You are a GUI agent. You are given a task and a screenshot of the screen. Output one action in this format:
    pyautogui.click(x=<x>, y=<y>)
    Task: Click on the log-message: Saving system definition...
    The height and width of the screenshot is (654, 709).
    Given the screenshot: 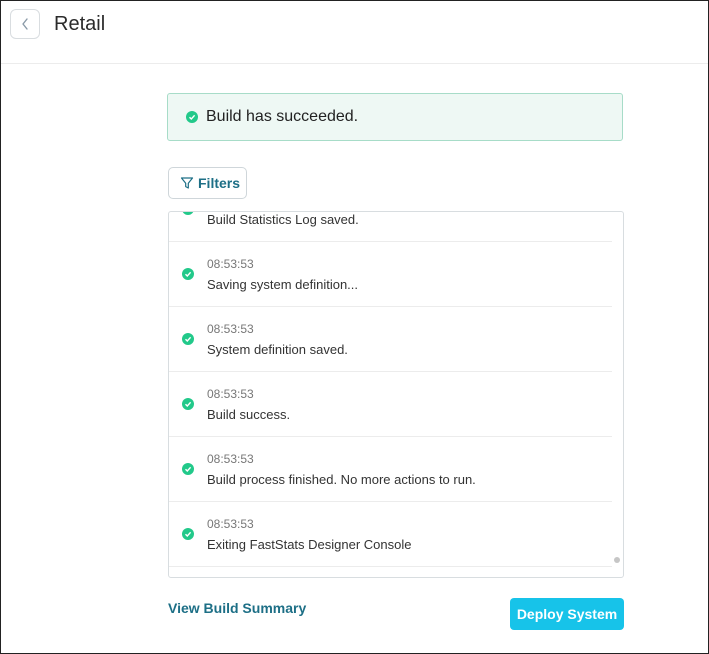 What is the action you would take?
    pyautogui.click(x=283, y=284)
    